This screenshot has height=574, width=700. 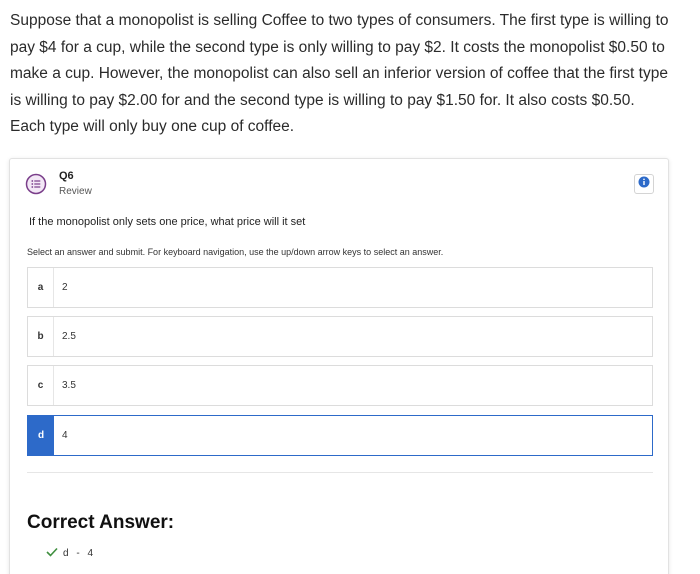 I want to click on option-letter: d, so click(x=41, y=435).